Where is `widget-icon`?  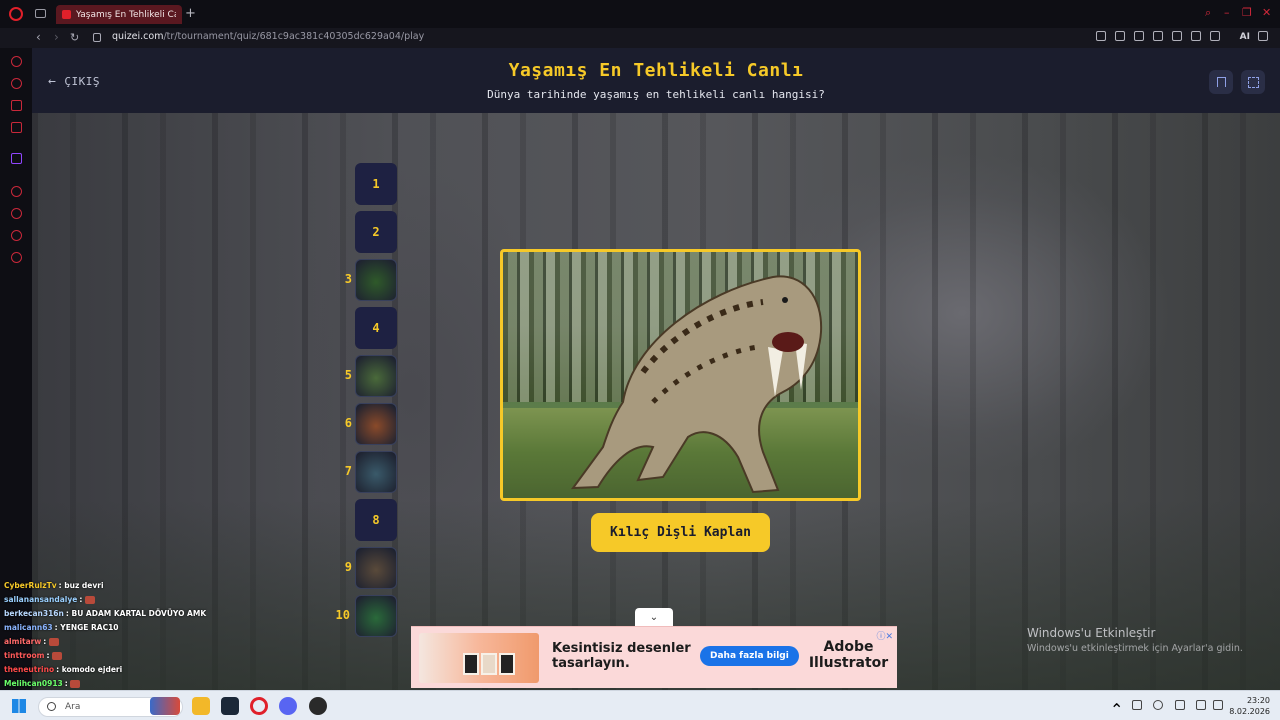
widget-icon is located at coordinates (165, 706).